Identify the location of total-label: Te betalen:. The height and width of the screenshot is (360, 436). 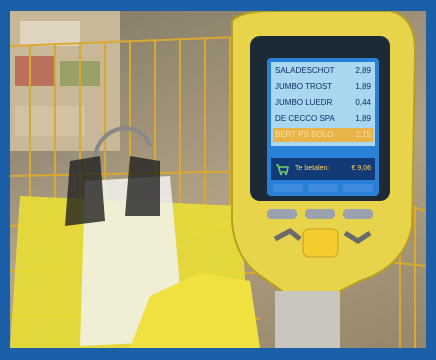
(312, 168).